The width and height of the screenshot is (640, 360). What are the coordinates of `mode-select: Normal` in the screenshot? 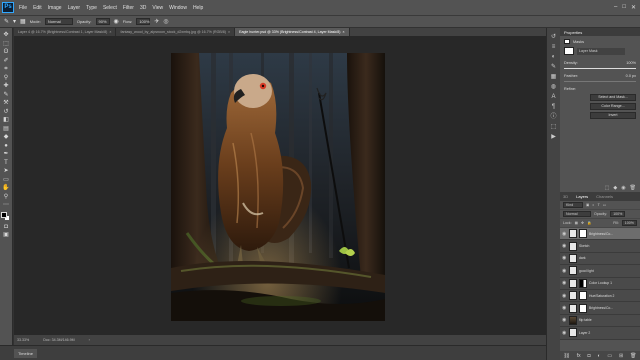 It's located at (58, 21).